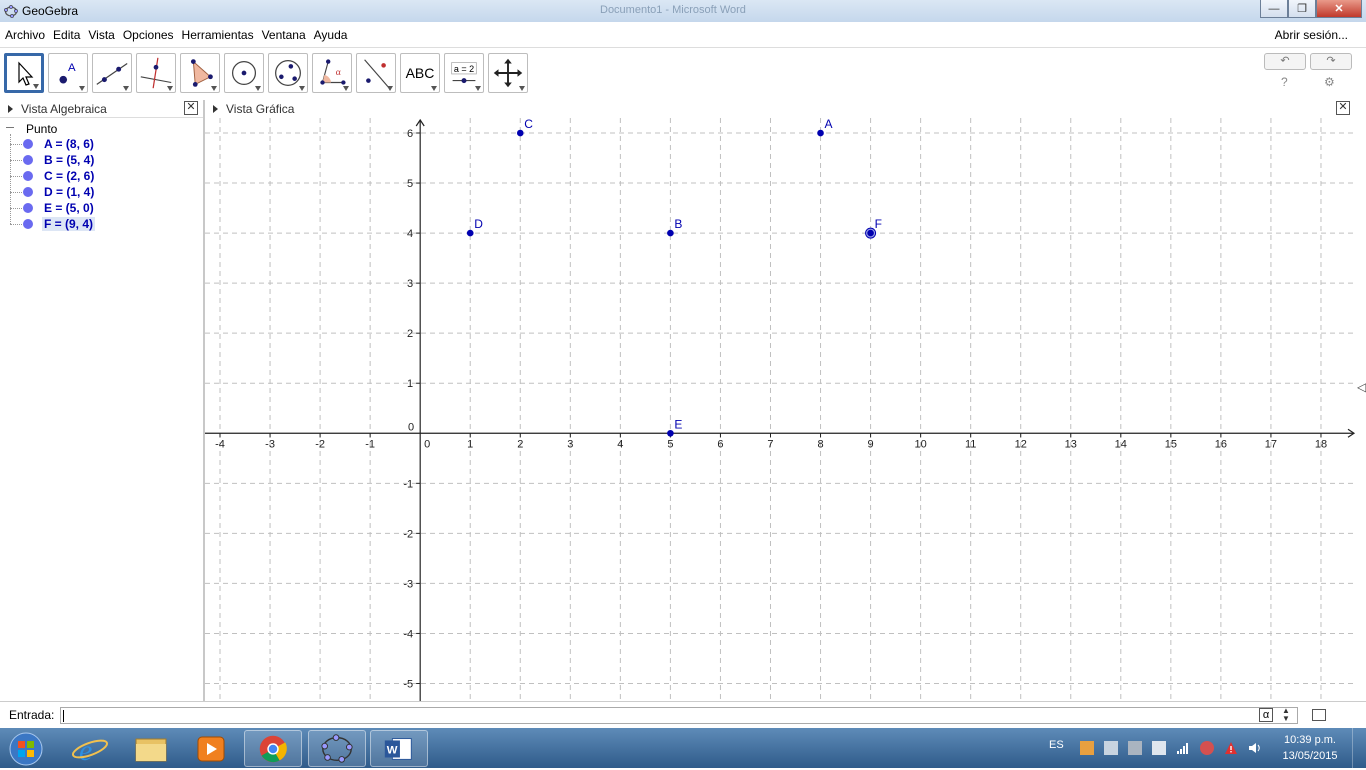 The image size is (1366, 770). What do you see at coordinates (1310, 756) in the screenshot?
I see `clock-date: 13/05/2015` at bounding box center [1310, 756].